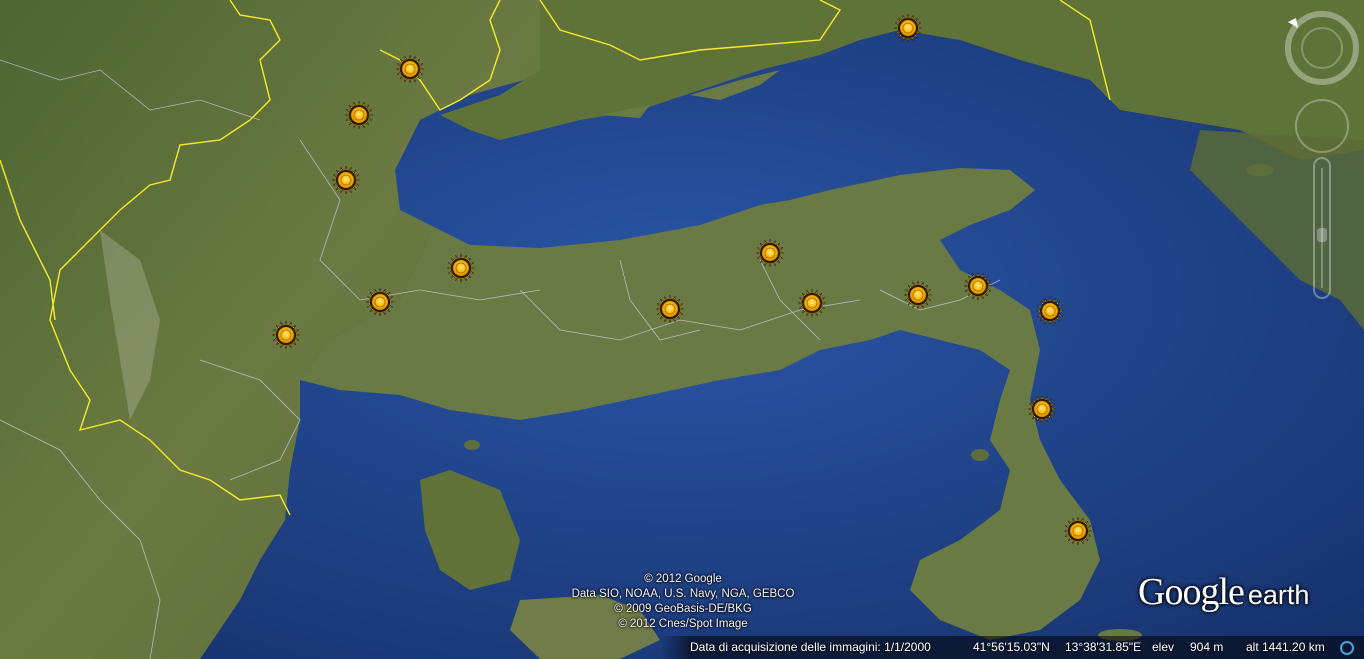 The height and width of the screenshot is (659, 1364). Describe the element at coordinates (1347, 648) in the screenshot. I see `streaming-status-icon` at that location.